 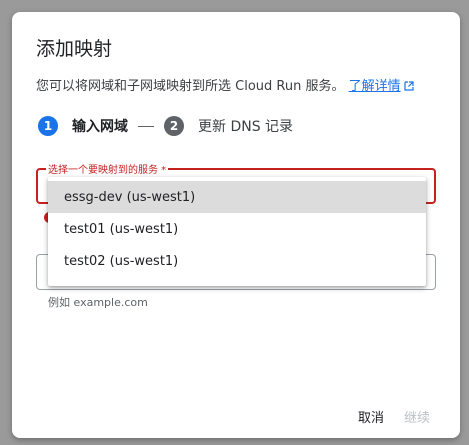 I want to click on learn-more-label: 了解详情, so click(x=374, y=86).